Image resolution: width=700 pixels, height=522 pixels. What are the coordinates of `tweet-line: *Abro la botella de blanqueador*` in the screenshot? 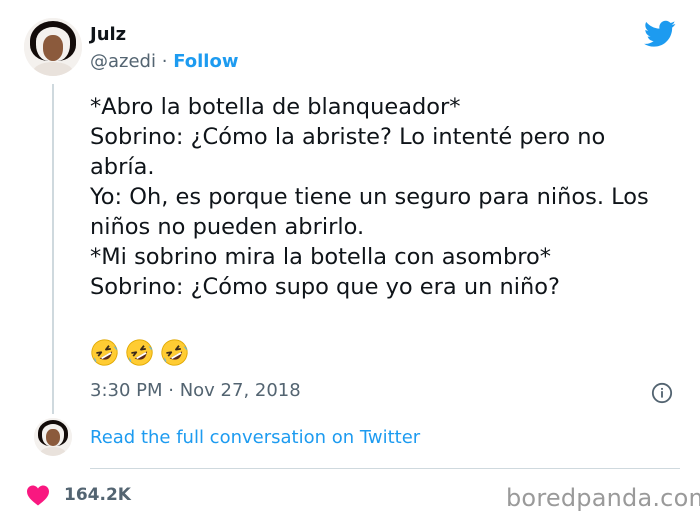 It's located at (275, 107).